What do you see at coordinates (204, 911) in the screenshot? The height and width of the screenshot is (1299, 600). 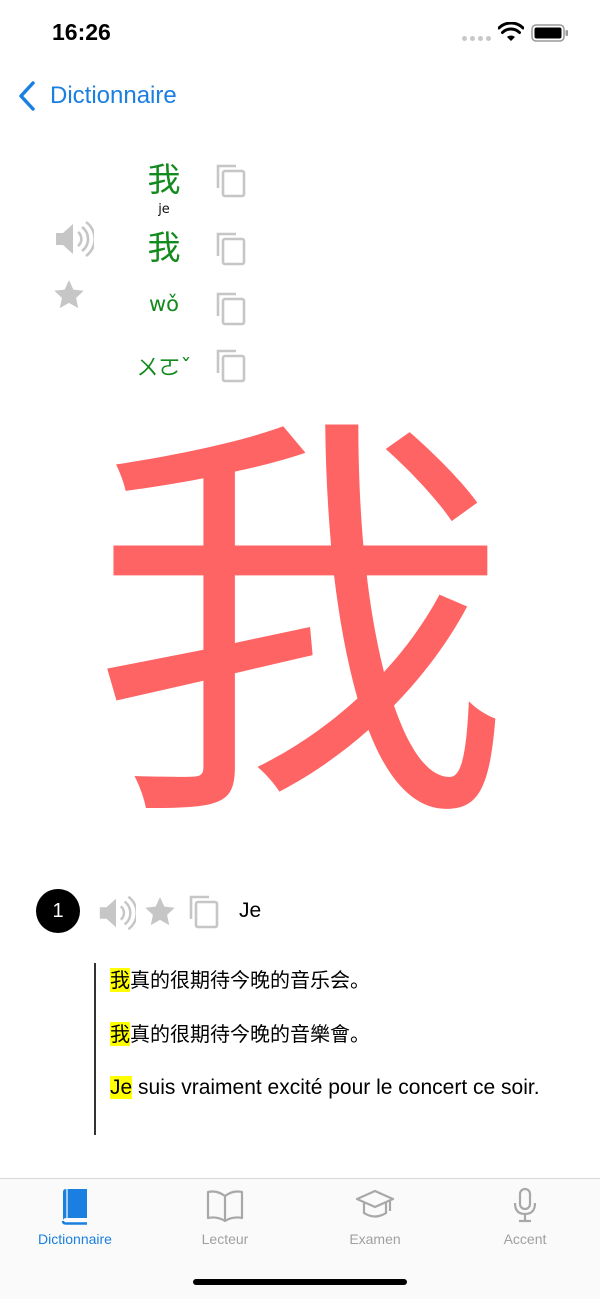 I see `sense-copy-icon` at bounding box center [204, 911].